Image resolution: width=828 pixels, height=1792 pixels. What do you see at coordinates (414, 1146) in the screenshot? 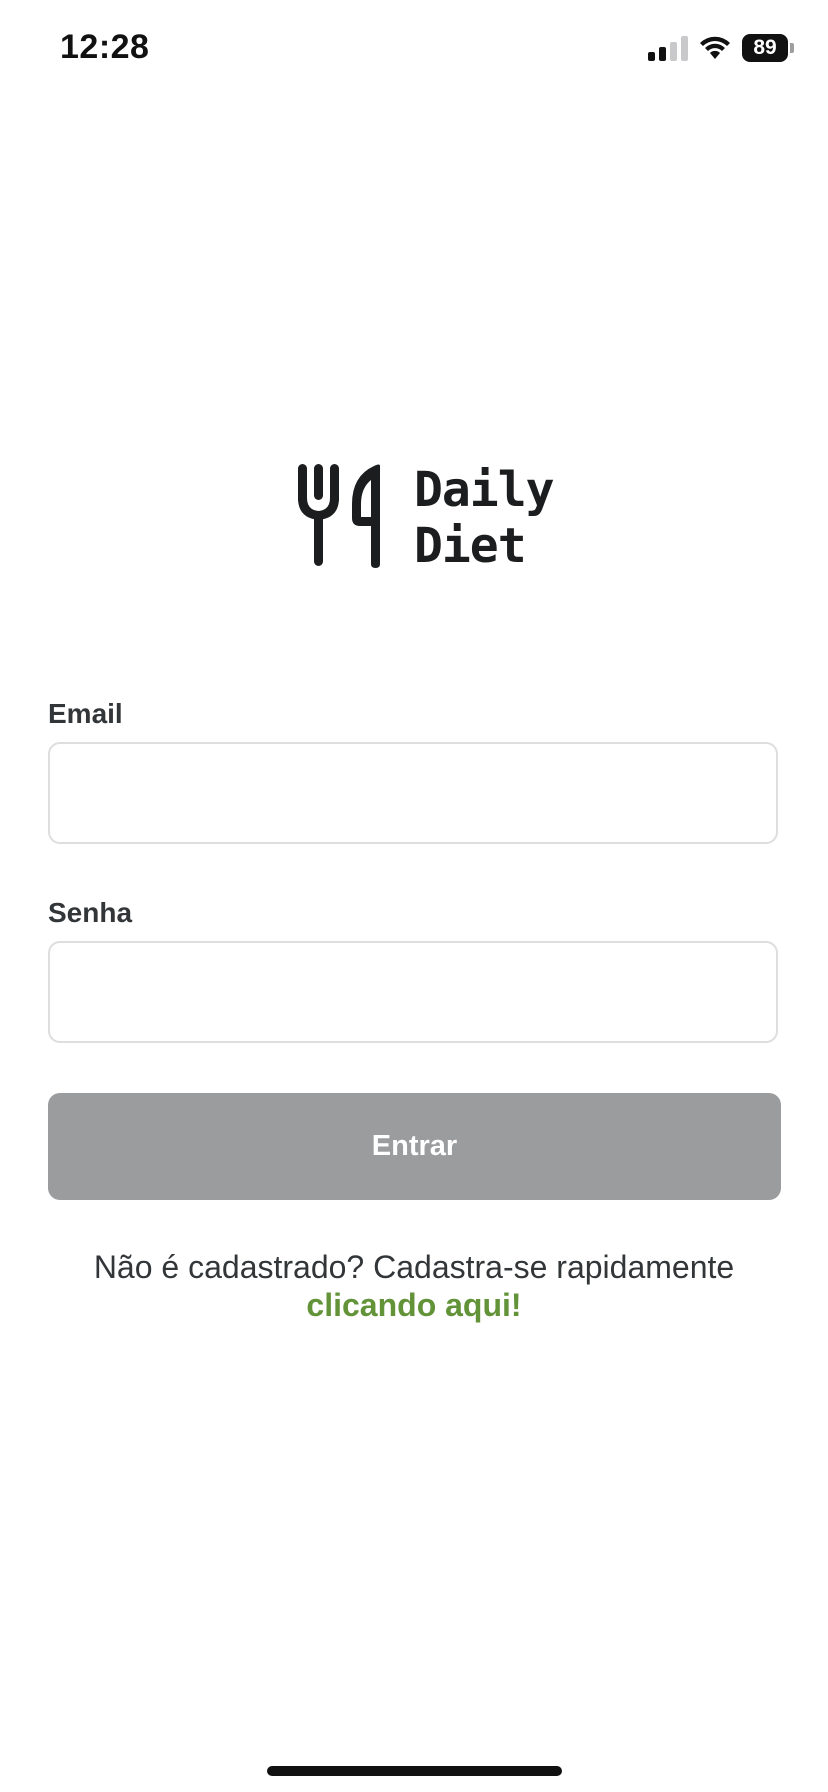
I see `login-button: Entrar` at bounding box center [414, 1146].